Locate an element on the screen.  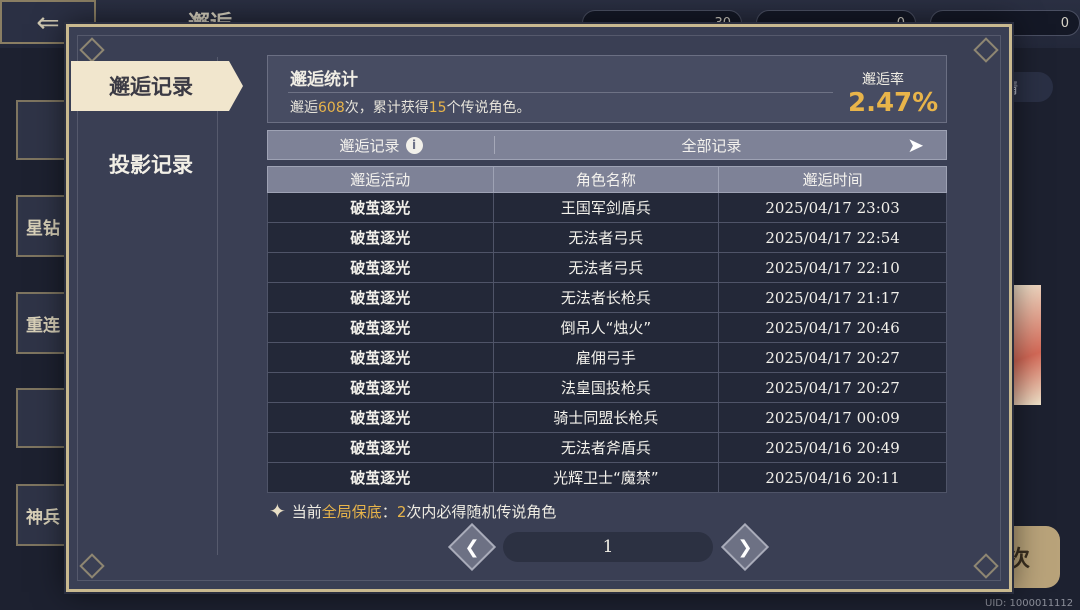
chevron-right-icon: ➤ is located at coordinates (915, 145).